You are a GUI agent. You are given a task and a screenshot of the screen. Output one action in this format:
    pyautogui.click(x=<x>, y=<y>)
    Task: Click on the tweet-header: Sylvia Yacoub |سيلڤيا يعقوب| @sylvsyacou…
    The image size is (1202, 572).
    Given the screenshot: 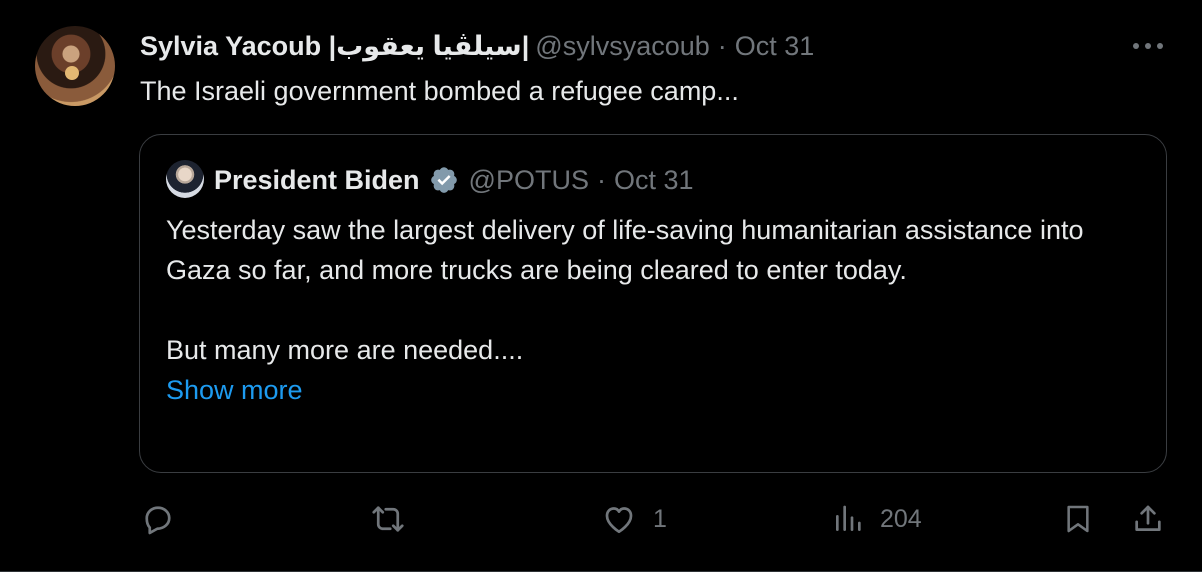 What is the action you would take?
    pyautogui.click(x=477, y=46)
    